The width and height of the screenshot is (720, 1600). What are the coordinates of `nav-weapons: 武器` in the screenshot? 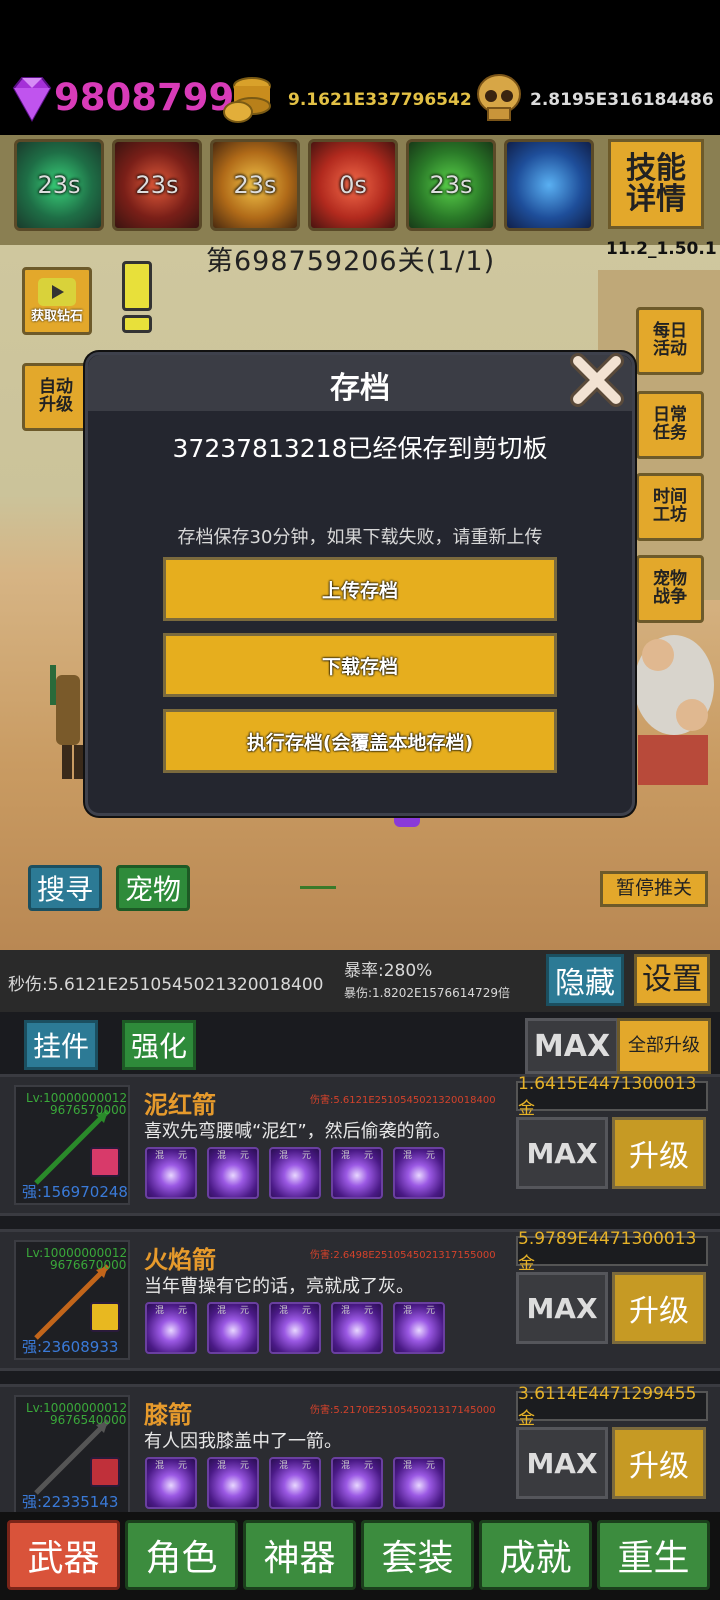 It's located at (63, 1555).